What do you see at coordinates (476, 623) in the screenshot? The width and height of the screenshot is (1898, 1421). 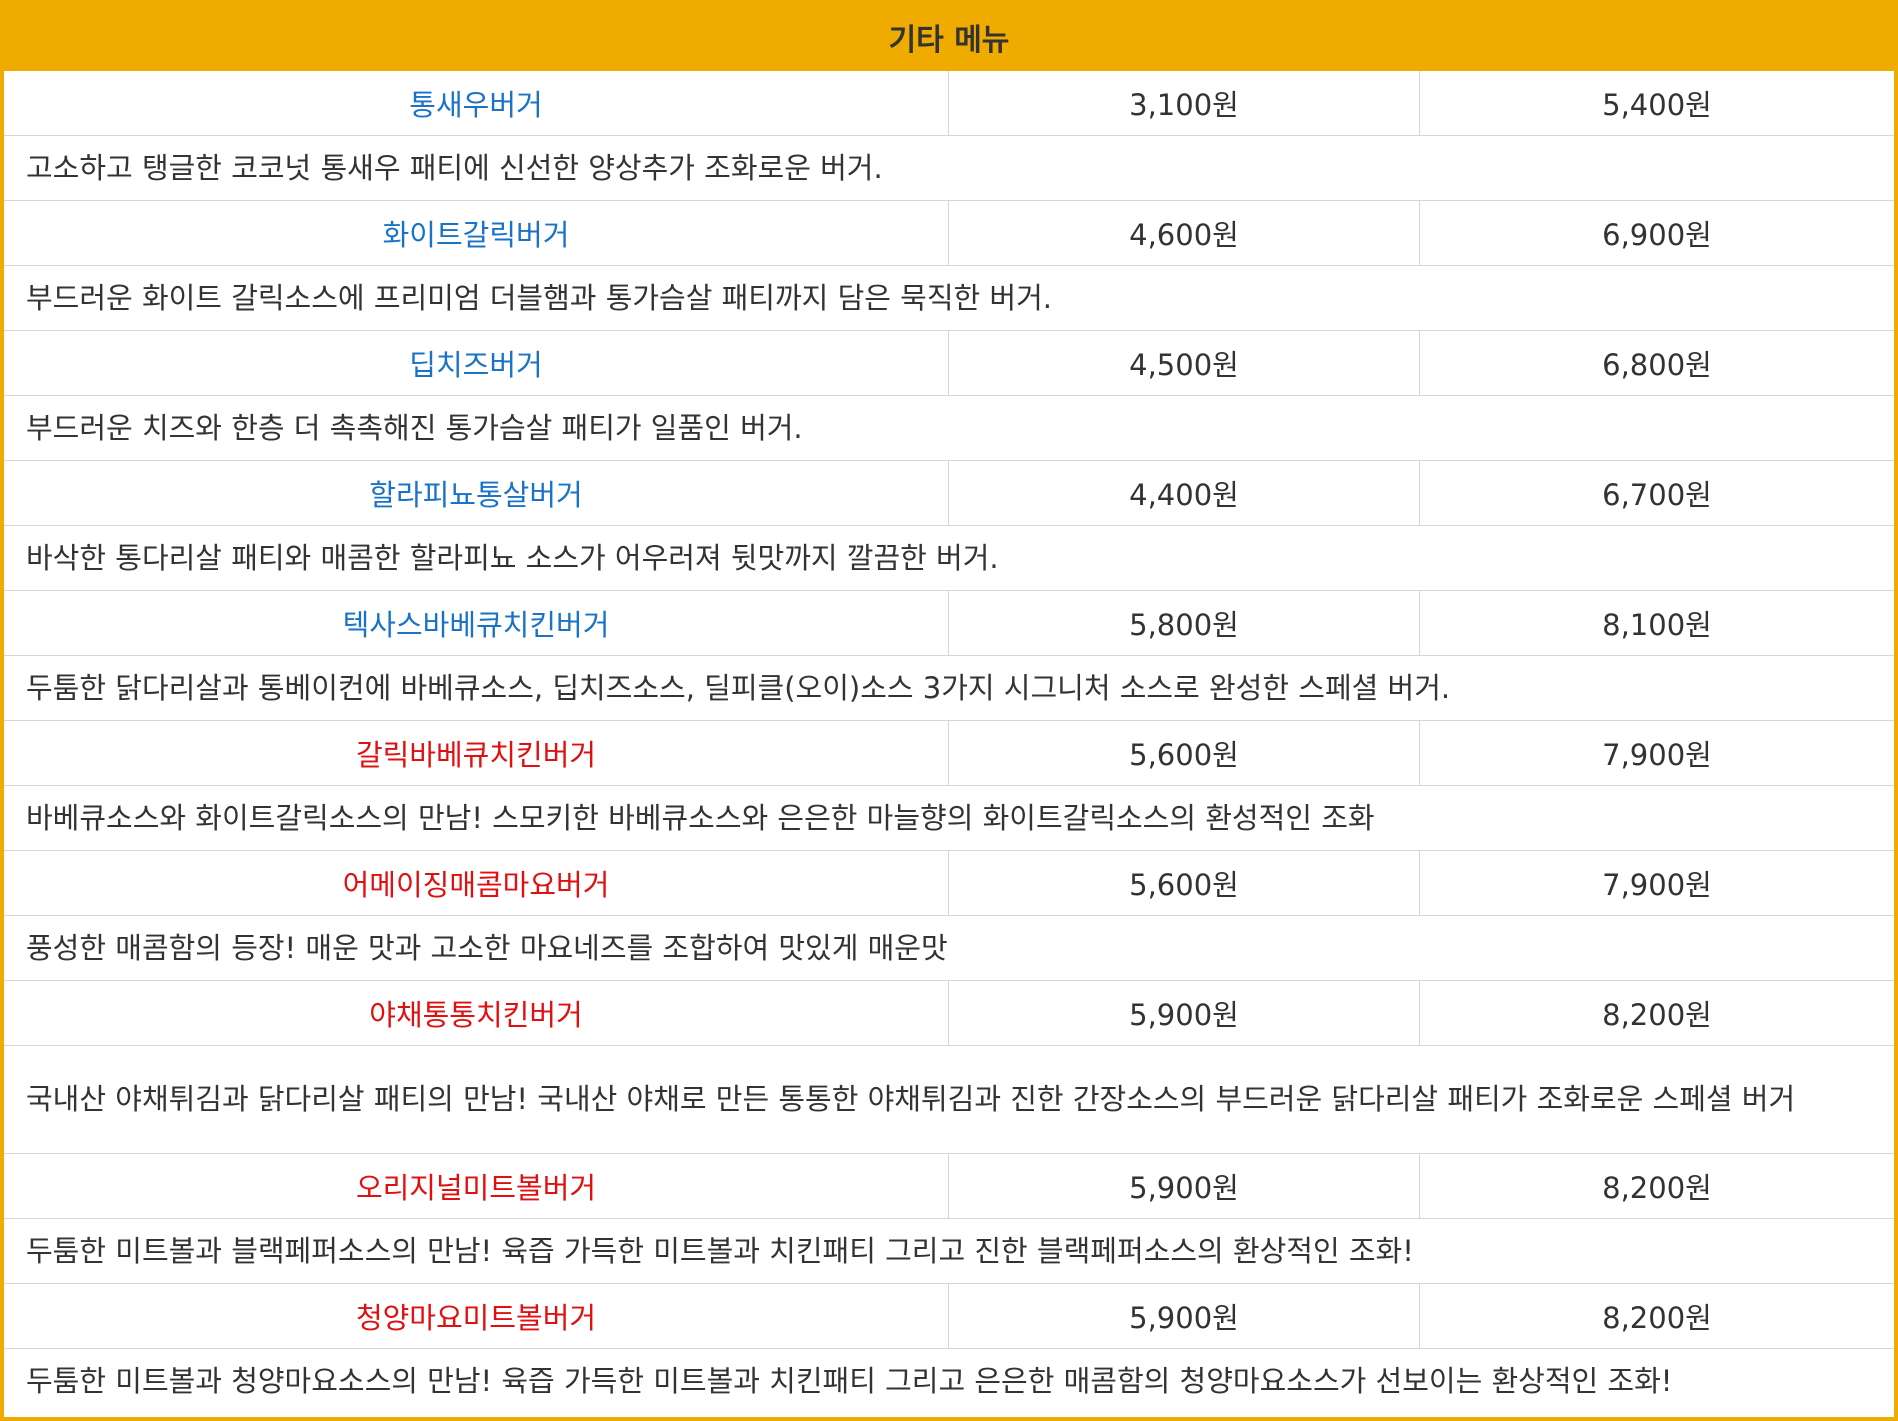 I see `menu-item-name: 텍사스바베큐치킨버거` at bounding box center [476, 623].